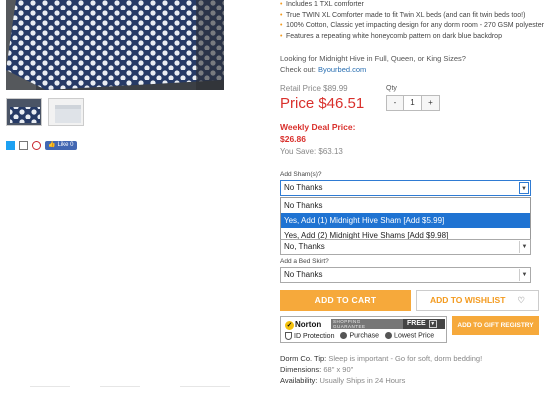  Describe the element at coordinates (317, 369) in the screenshot. I see `dimensions: Dimensions: 68" x 90"` at that location.